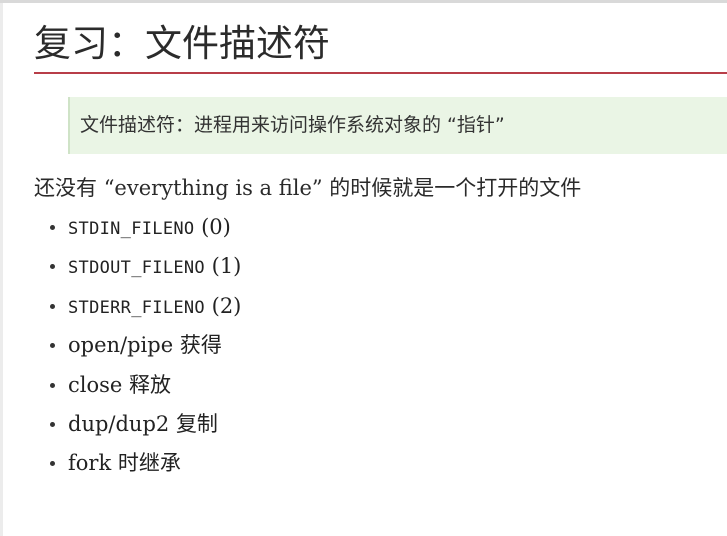 The width and height of the screenshot is (727, 536). I want to click on bullet-content: STDIN_FILENO (0), so click(149, 228).